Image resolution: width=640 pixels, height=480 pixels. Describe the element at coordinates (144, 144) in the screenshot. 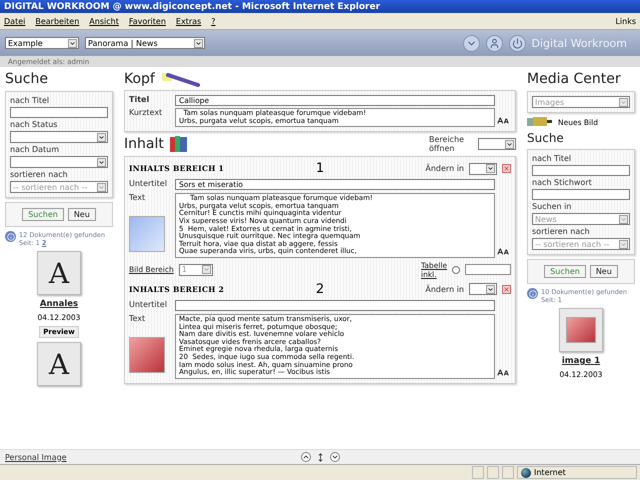

I see `section-title: Inhalt` at that location.